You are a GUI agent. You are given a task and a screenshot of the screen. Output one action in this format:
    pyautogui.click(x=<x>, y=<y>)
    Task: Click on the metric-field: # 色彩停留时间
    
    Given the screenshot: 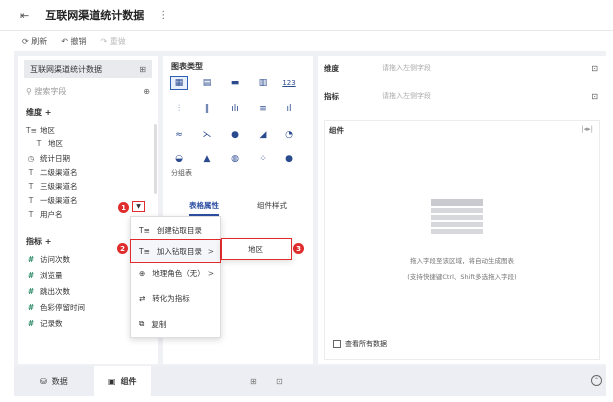 What is the action you would take?
    pyautogui.click(x=55, y=307)
    